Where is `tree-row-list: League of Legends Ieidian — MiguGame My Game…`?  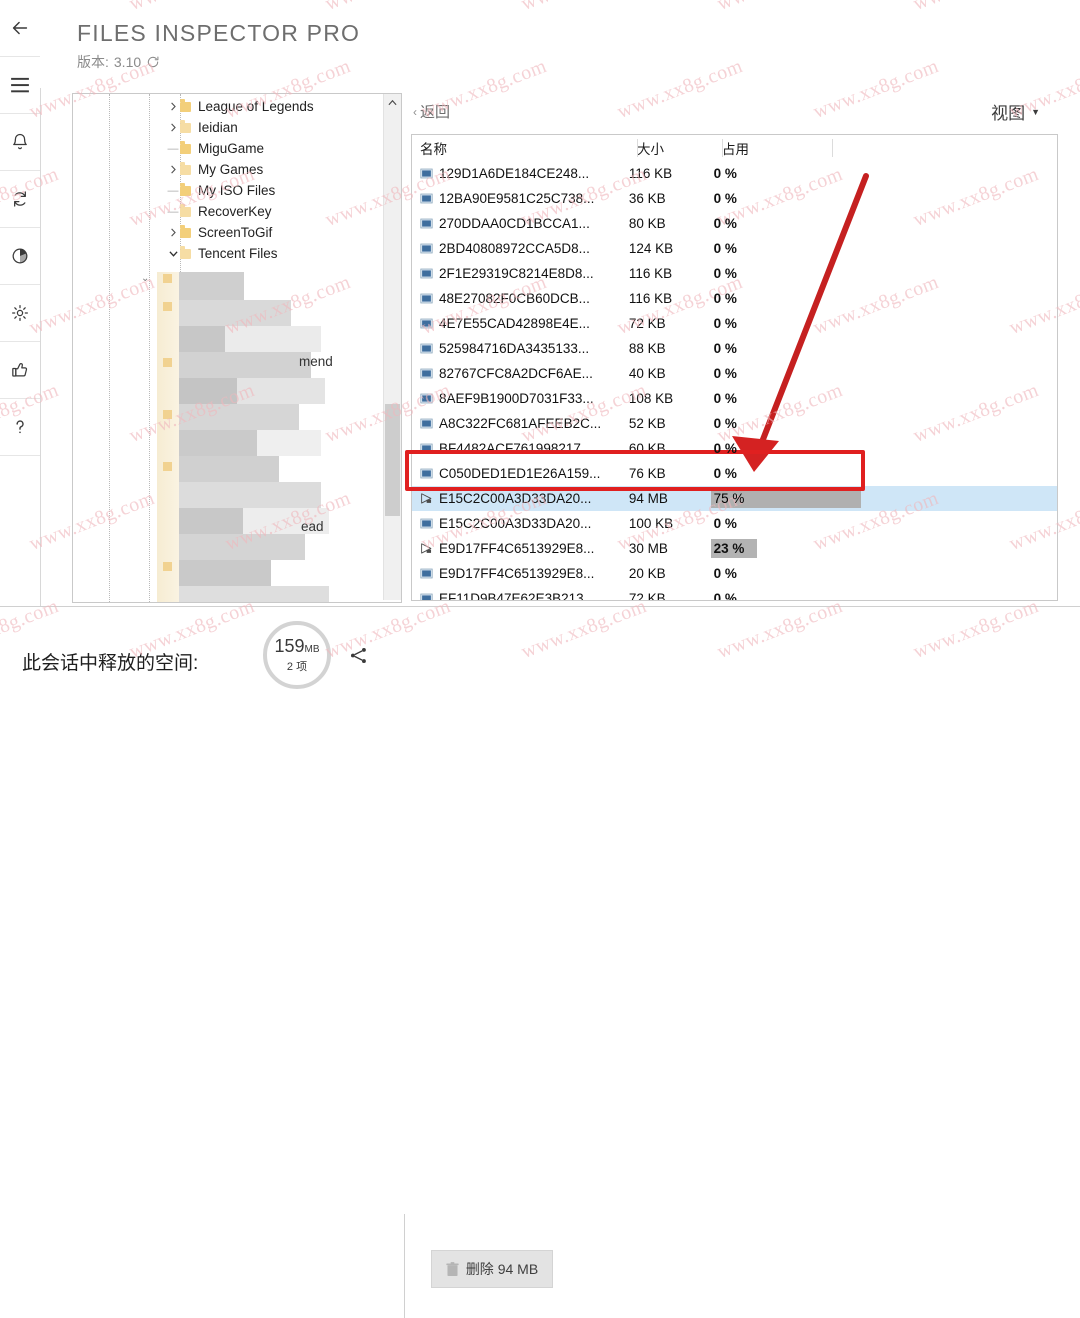
tree-row-list: League of Legends Ieidian — MiguGame My Game… is located at coordinates (228, 180).